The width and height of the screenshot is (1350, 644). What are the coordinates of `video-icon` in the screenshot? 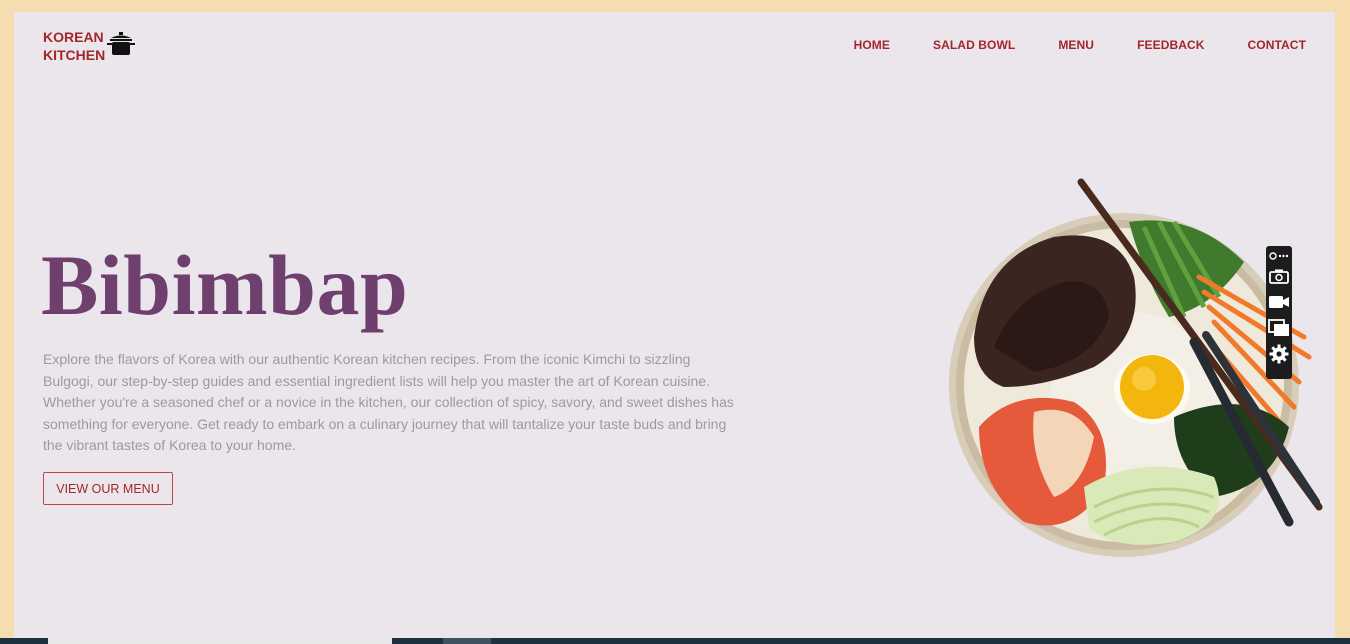 It's located at (1279, 302).